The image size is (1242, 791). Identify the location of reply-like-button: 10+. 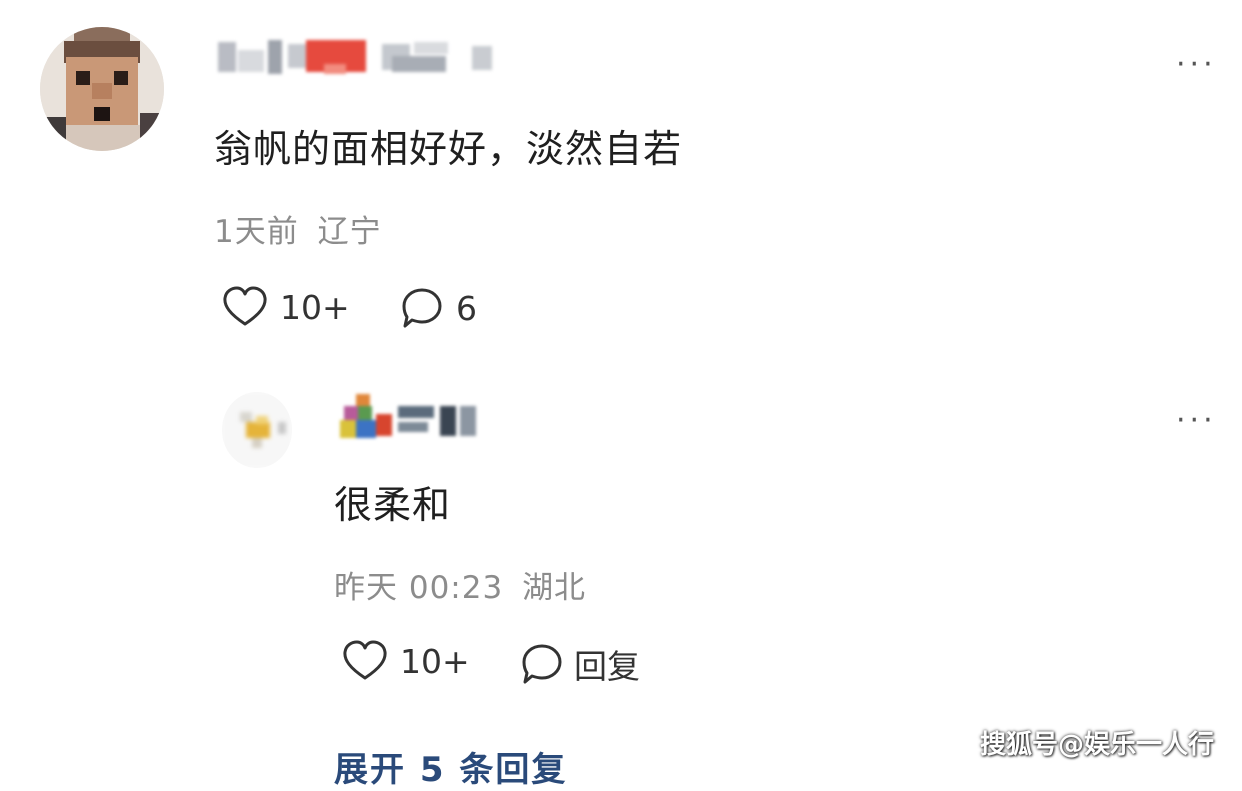
(406, 661).